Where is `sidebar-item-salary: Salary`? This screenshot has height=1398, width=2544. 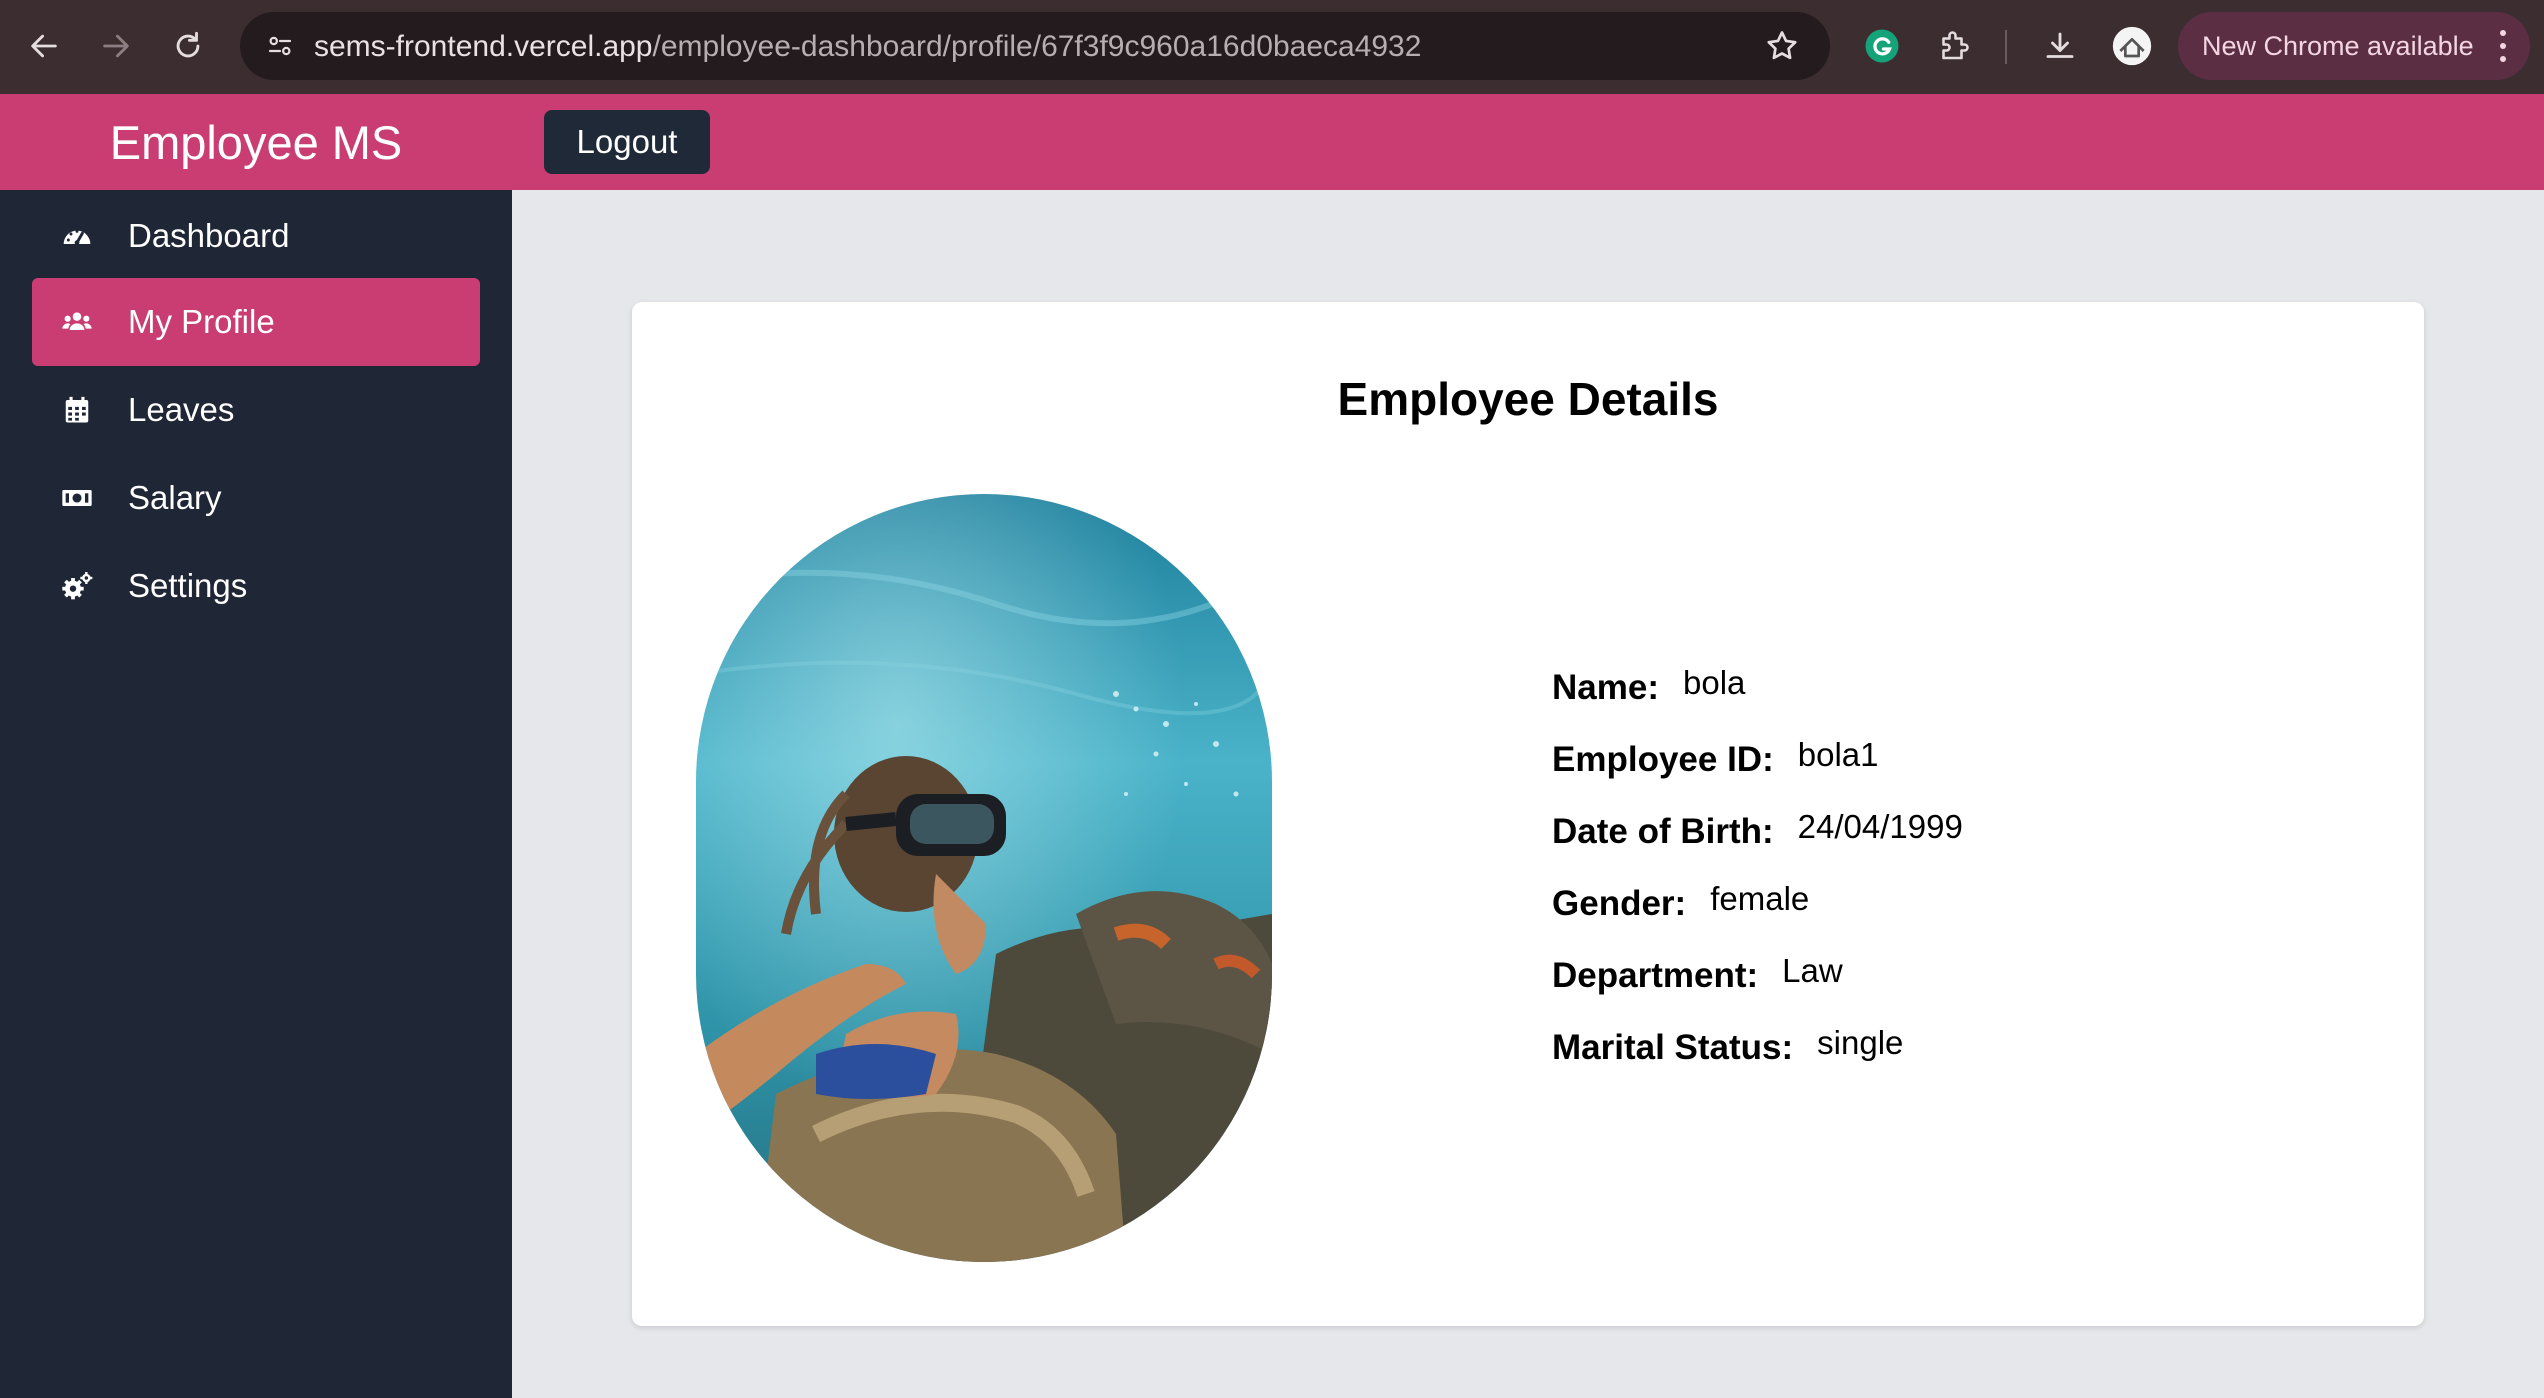 sidebar-item-salary: Salary is located at coordinates (256, 498).